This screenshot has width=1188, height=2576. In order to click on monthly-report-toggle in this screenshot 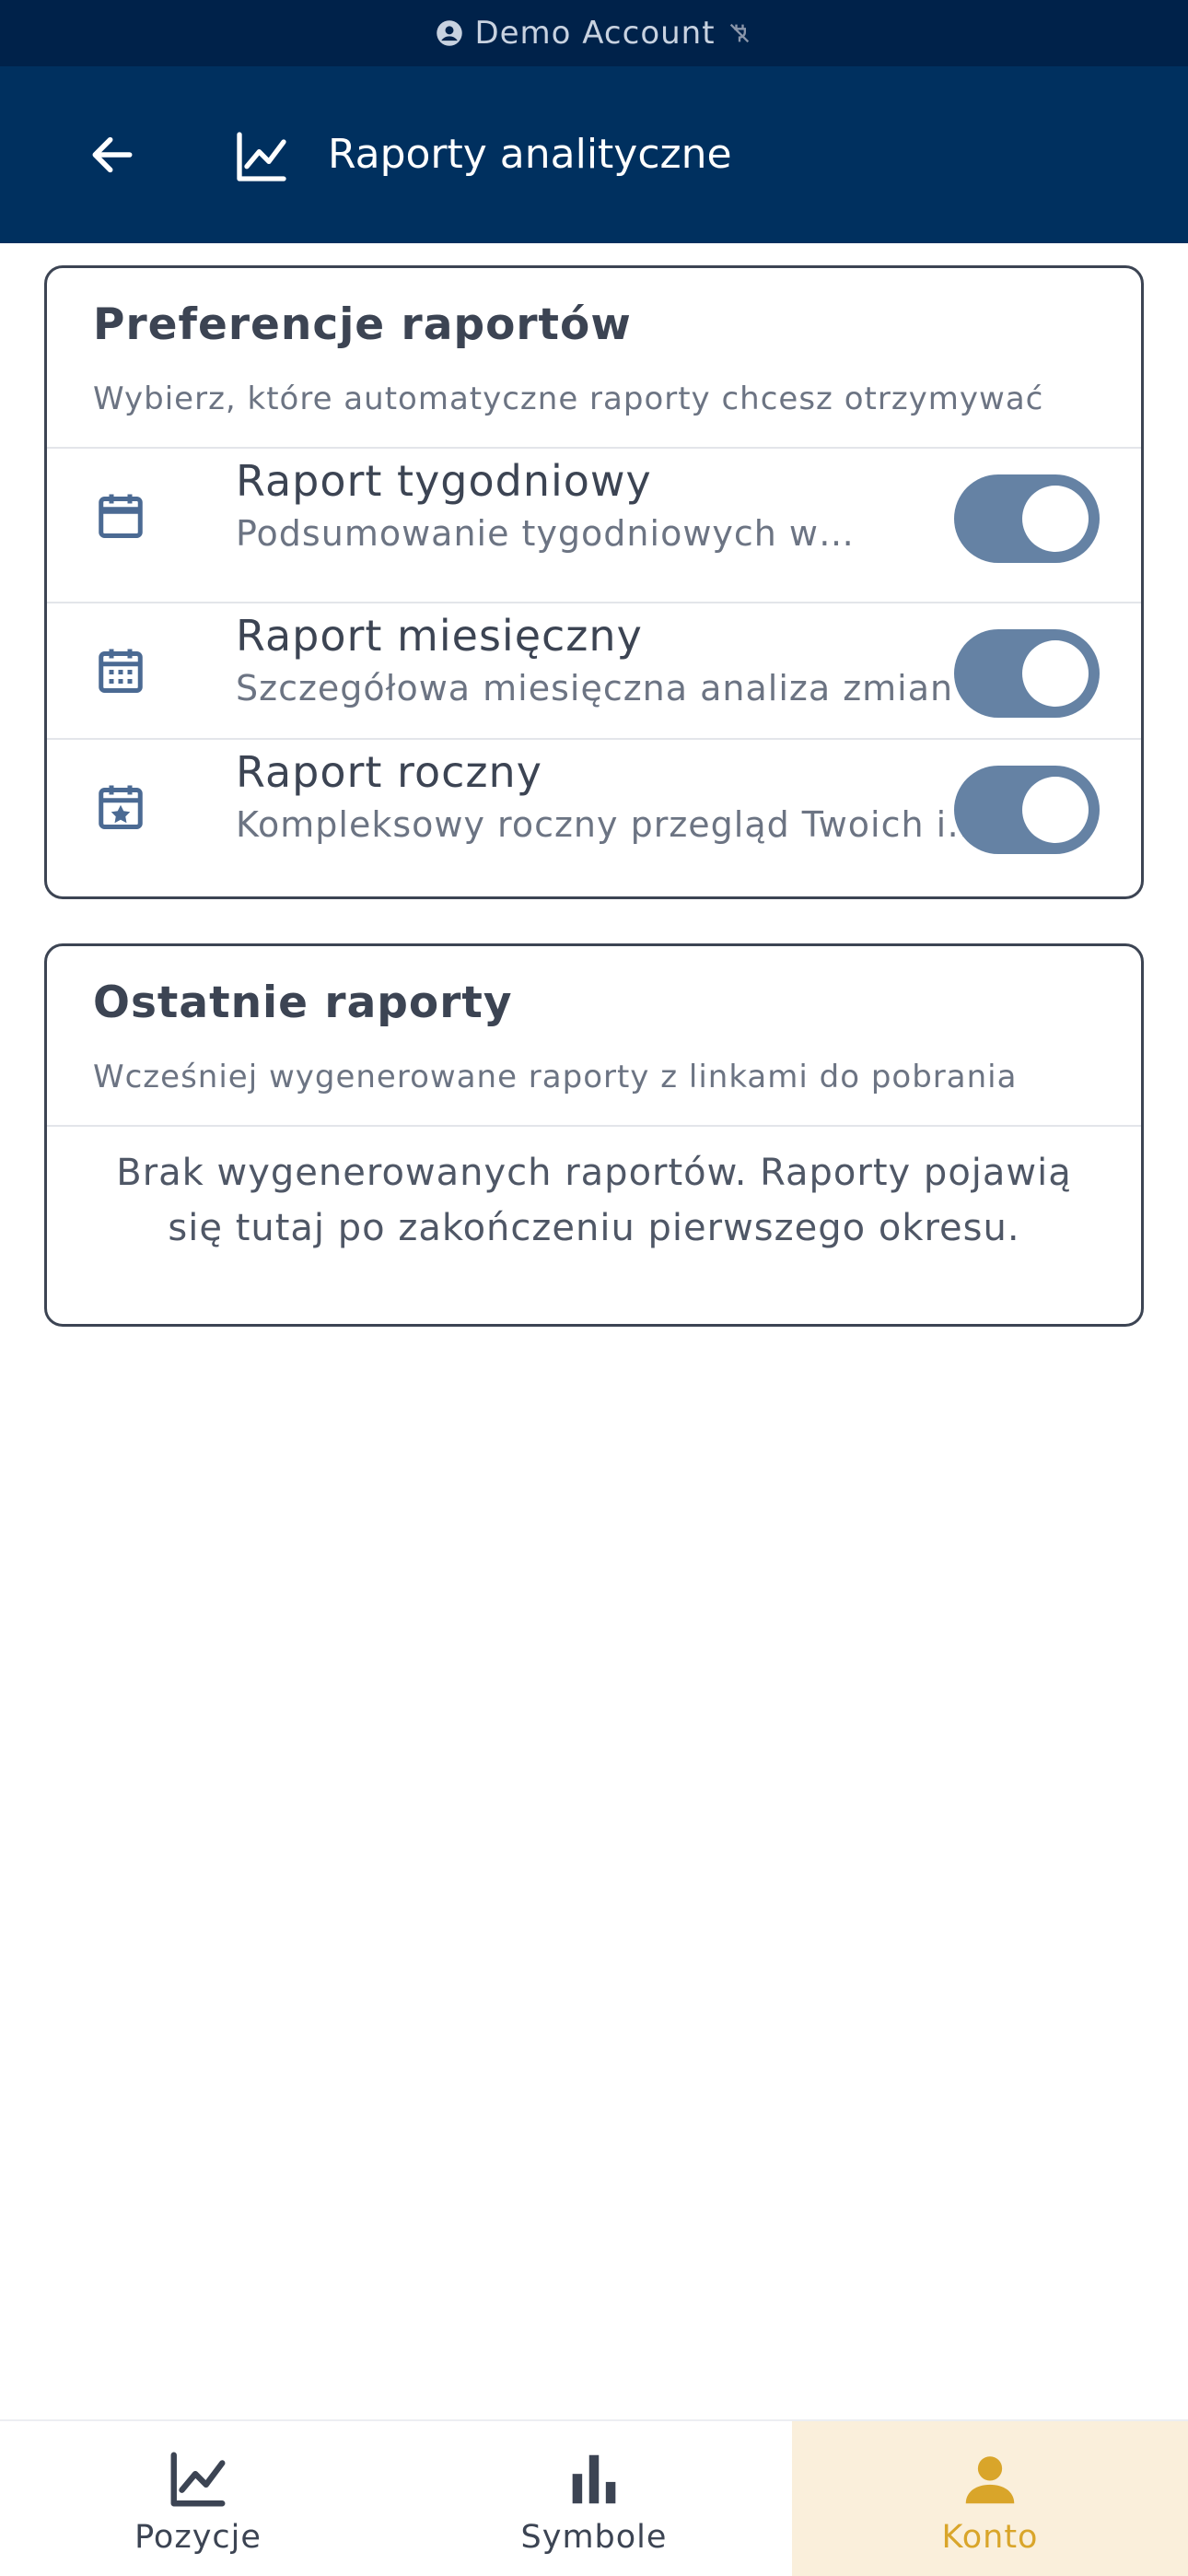, I will do `click(1027, 673)`.